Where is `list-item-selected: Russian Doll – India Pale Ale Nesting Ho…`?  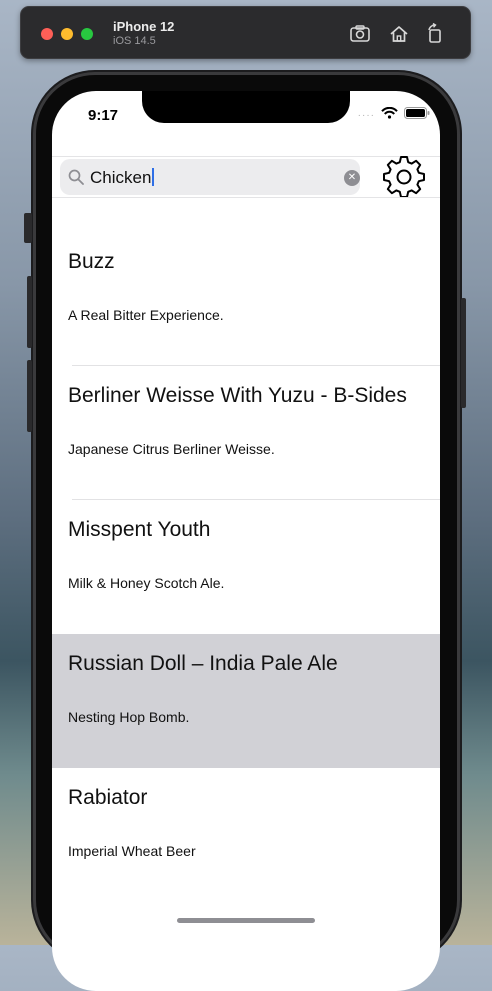
list-item-selected: Russian Doll – India Pale Ale Nesting Ho… is located at coordinates (246, 701).